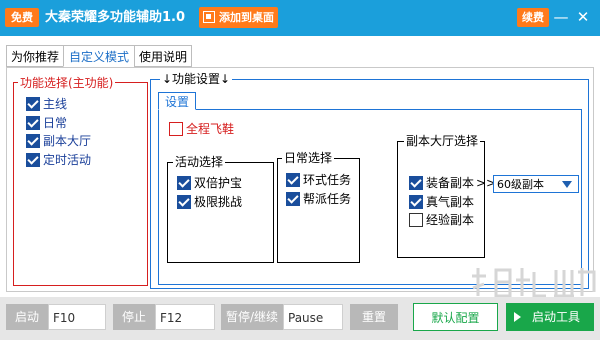 This screenshot has height=340, width=600. Describe the element at coordinates (55, 104) in the screenshot. I see `label-main-line: 主线` at that location.